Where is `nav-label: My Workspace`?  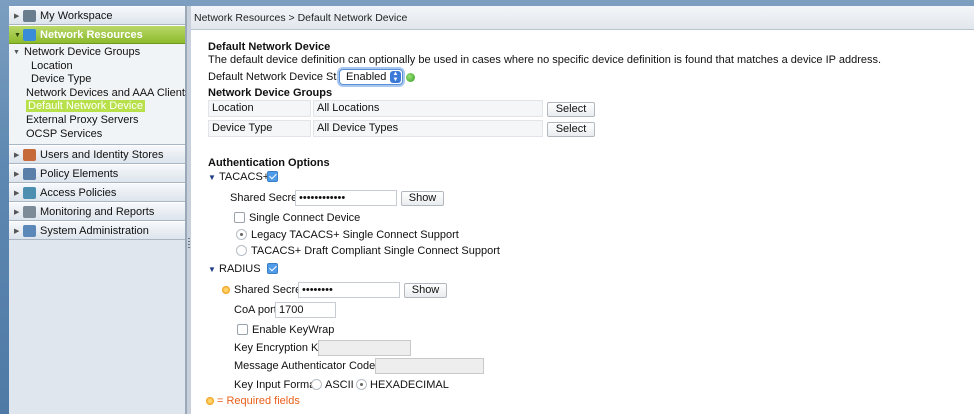 nav-label: My Workspace is located at coordinates (76, 16).